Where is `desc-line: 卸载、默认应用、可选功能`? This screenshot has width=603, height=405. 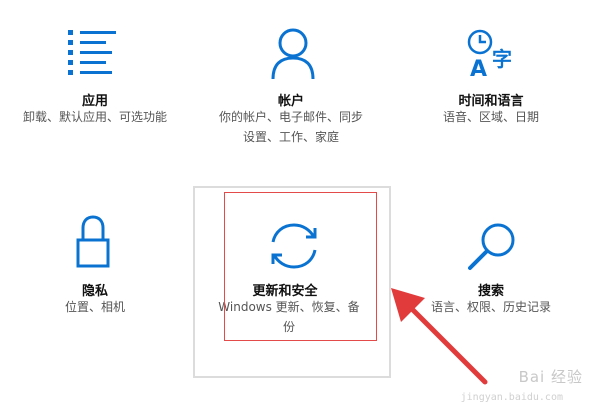
desc-line: 卸载、默认应用、可选功能 is located at coordinates (94, 117).